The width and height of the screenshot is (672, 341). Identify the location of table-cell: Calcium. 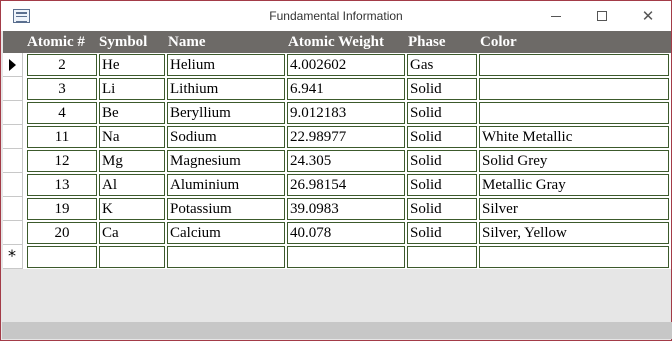
(226, 233).